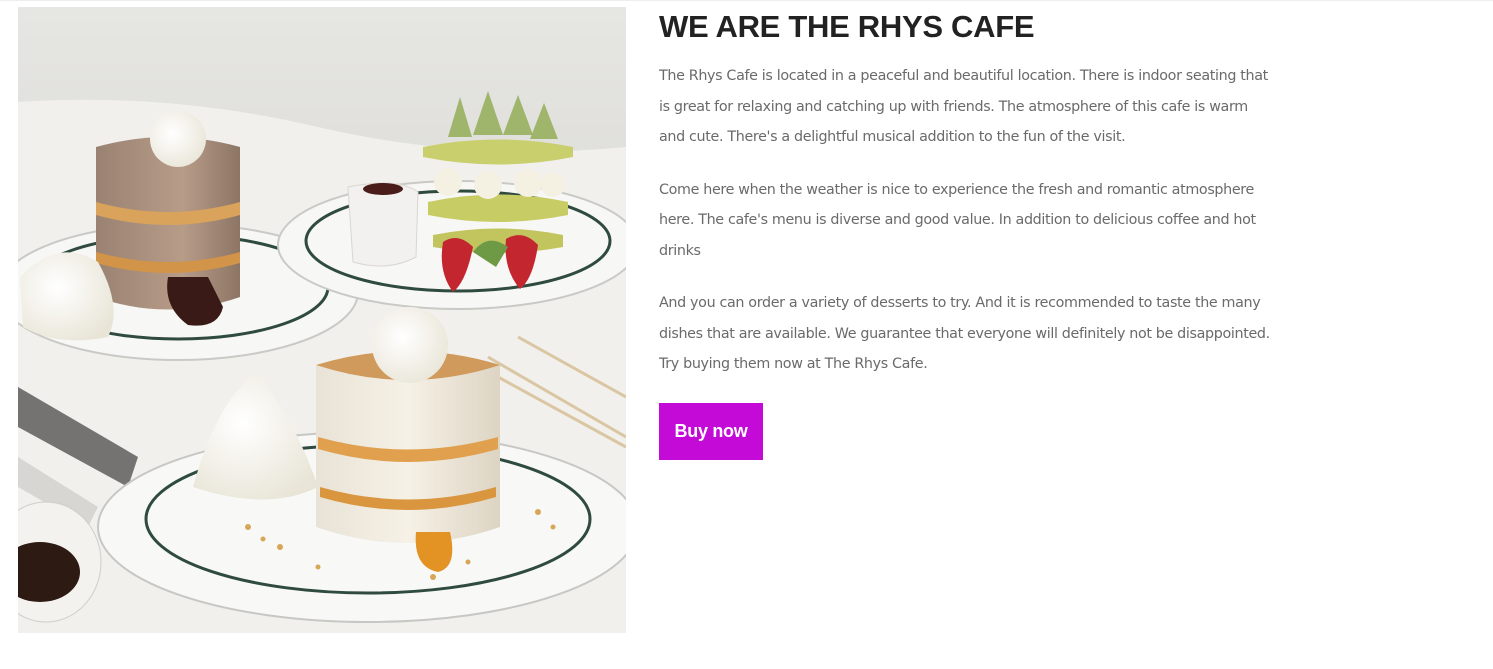  I want to click on top-divider, so click(746, 0).